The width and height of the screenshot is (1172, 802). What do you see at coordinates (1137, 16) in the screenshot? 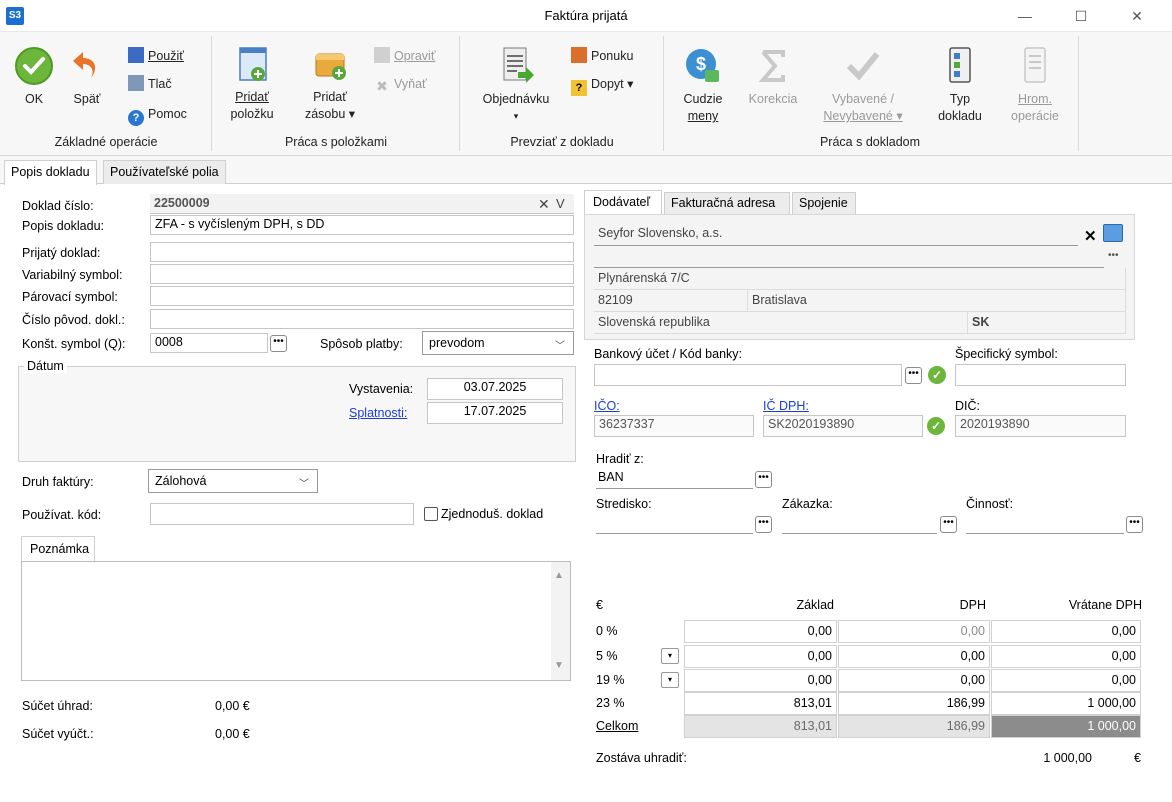
I see `close-button: ✕` at bounding box center [1137, 16].